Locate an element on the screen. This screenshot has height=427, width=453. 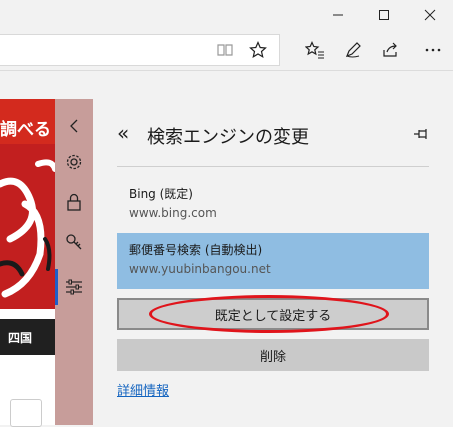
gear-icon is located at coordinates (74, 162).